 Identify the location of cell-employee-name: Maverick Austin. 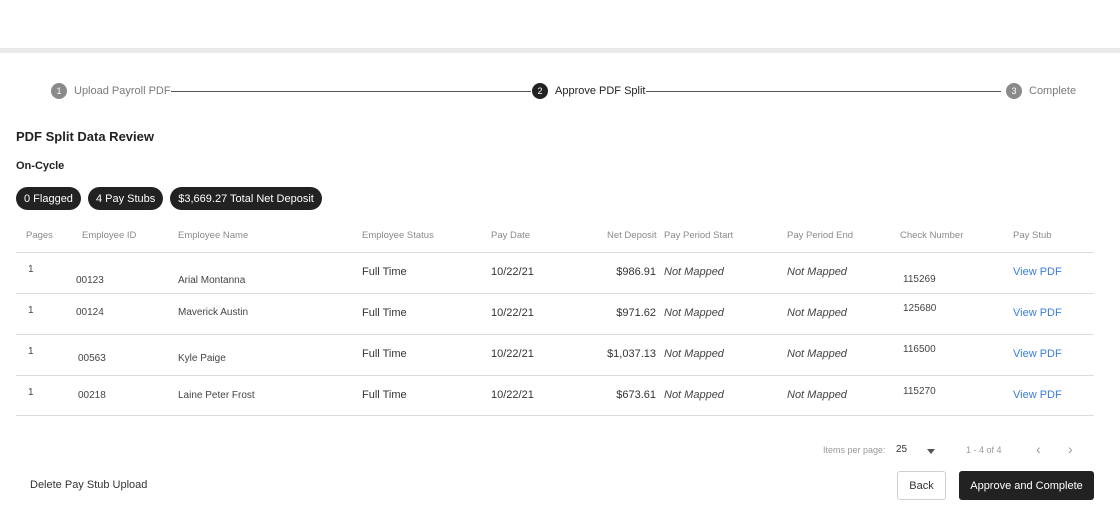
(213, 312).